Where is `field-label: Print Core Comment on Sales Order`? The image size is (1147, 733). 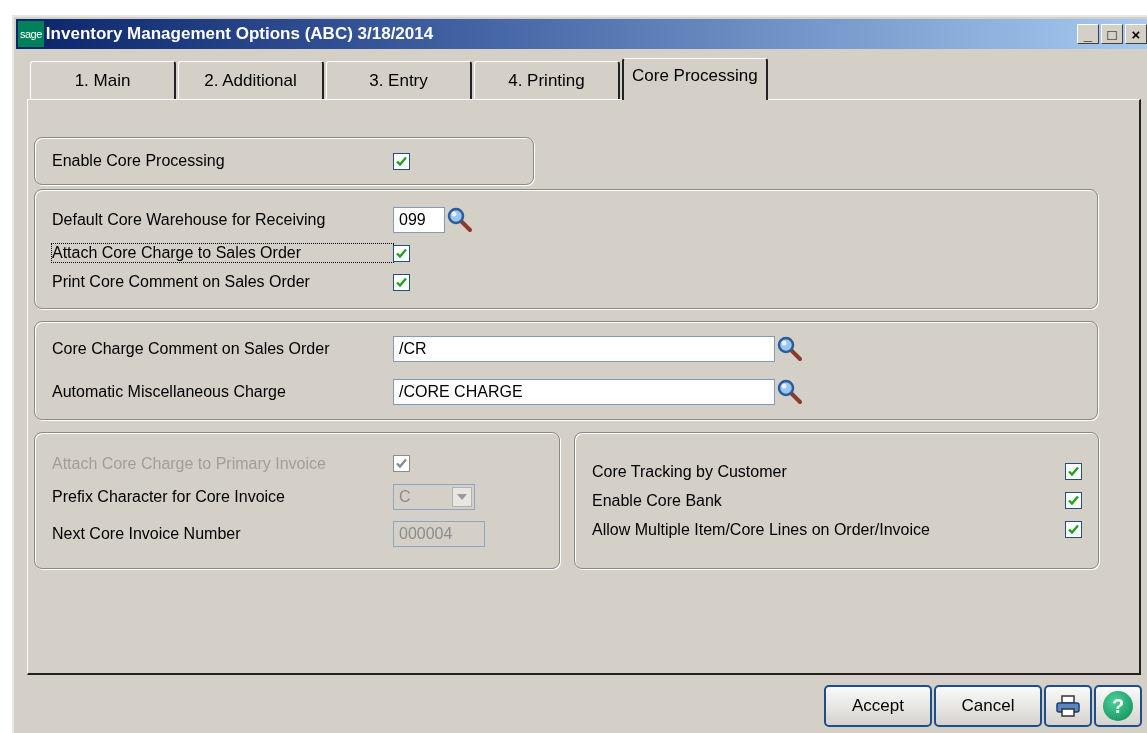 field-label: Print Core Comment on Sales Order is located at coordinates (181, 282).